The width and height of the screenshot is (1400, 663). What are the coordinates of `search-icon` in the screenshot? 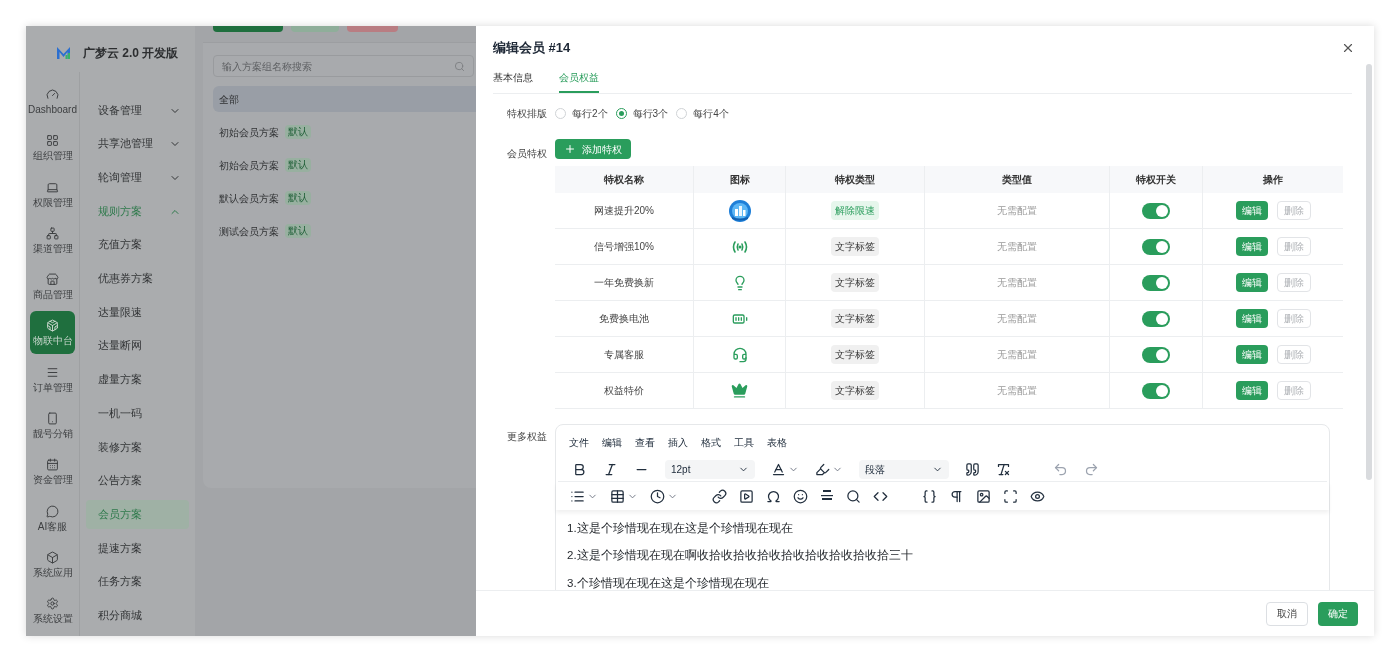 It's located at (853, 496).